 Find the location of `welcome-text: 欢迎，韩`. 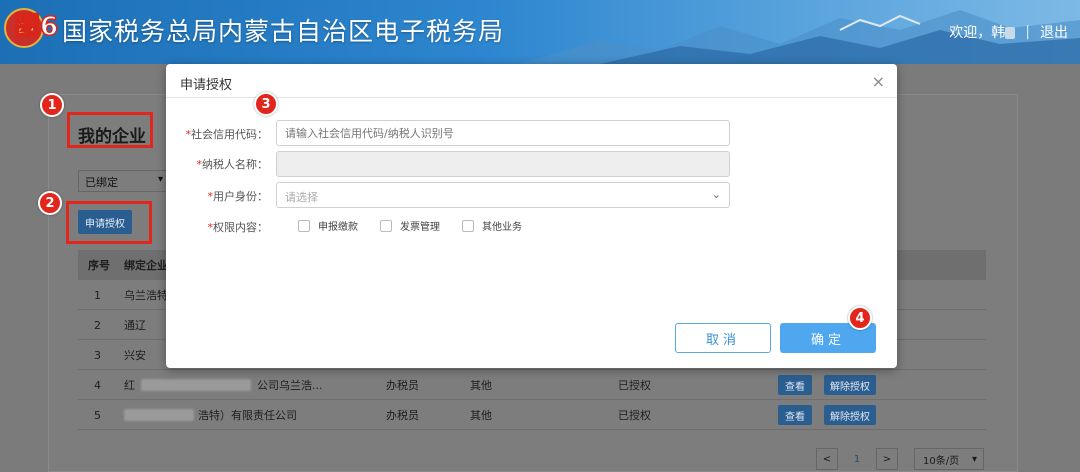

welcome-text: 欢迎，韩 is located at coordinates (982, 32).